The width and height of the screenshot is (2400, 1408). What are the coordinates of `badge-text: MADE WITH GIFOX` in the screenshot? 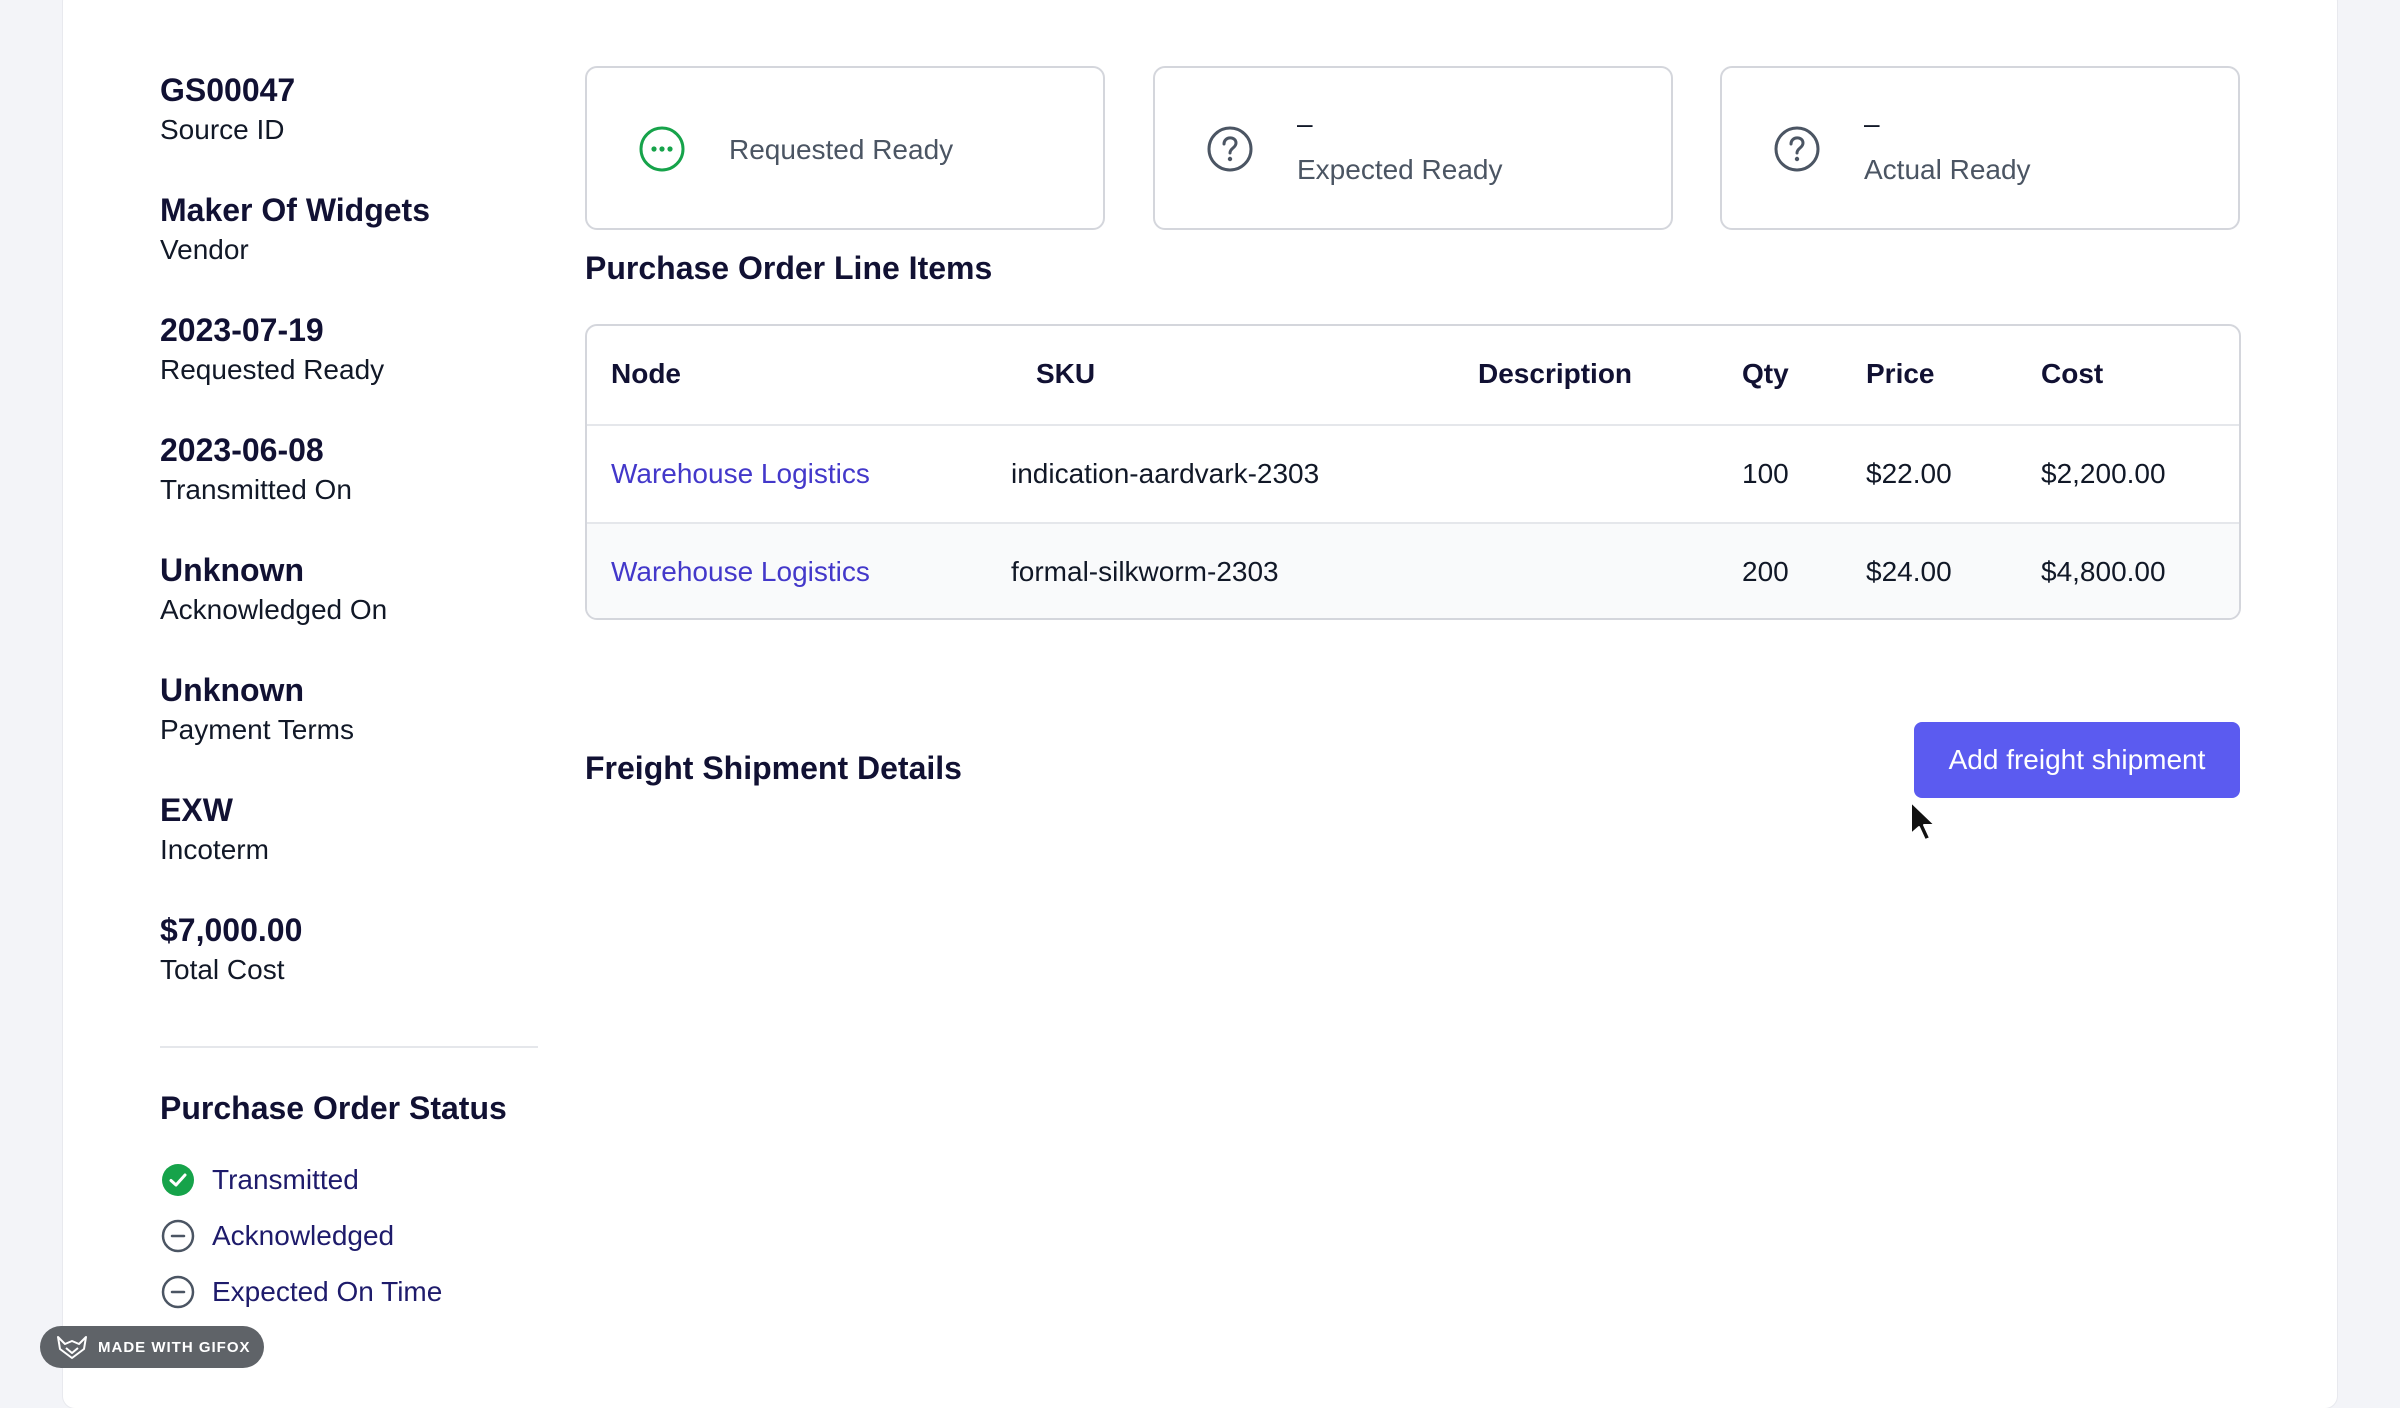 It's located at (174, 1347).